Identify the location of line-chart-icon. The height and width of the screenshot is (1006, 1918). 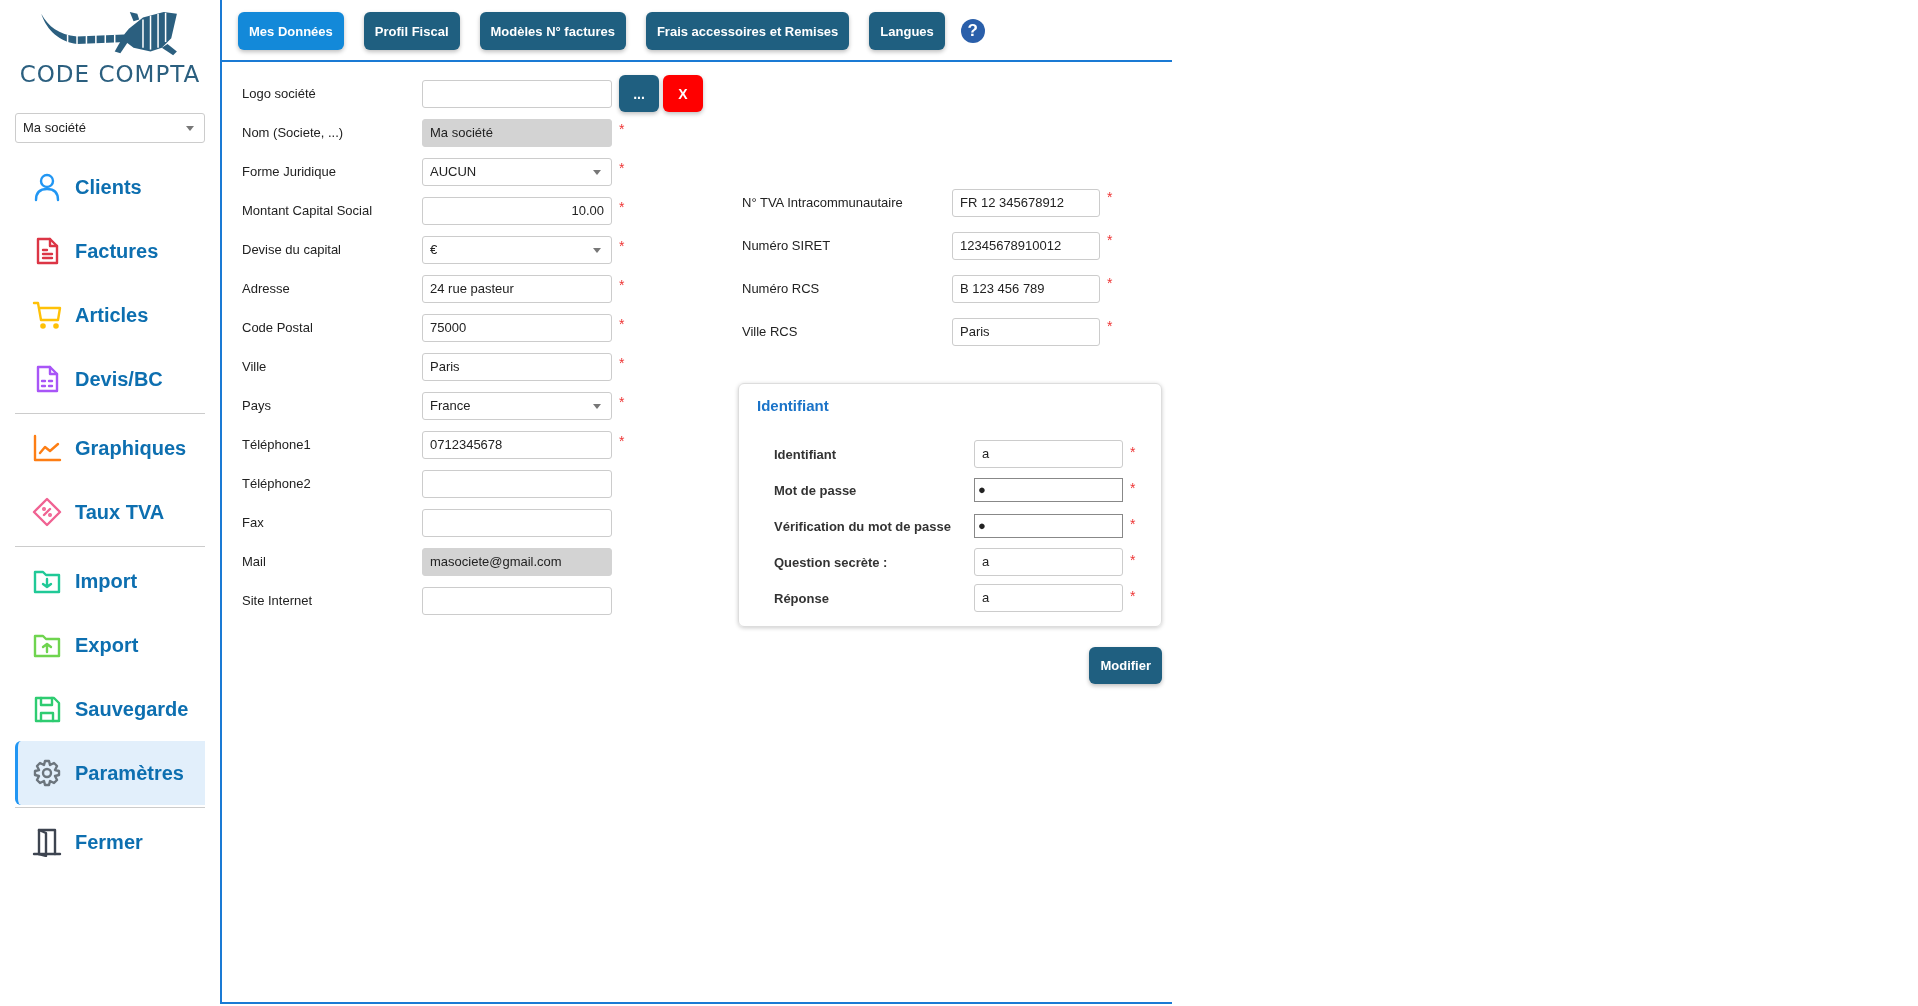
(47, 448).